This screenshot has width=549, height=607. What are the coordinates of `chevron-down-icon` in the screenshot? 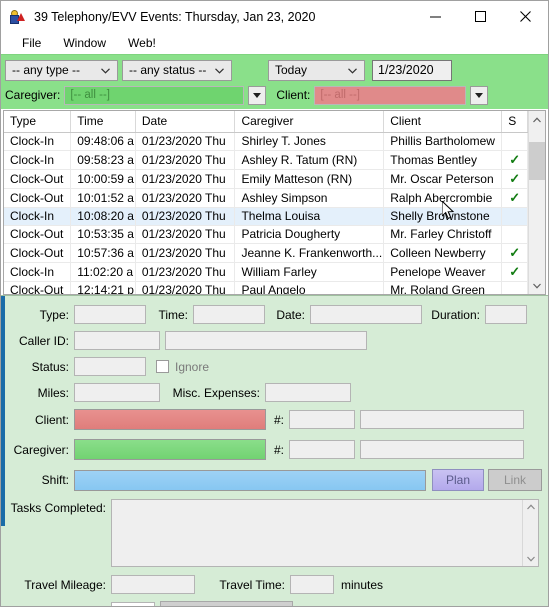 It's located at (105, 70).